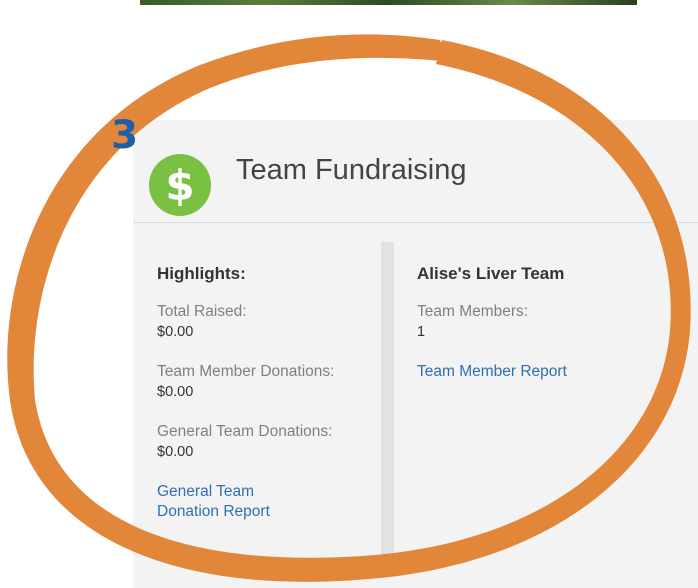  Describe the element at coordinates (206, 491) in the screenshot. I see `report-link-line-1: General Team` at that location.